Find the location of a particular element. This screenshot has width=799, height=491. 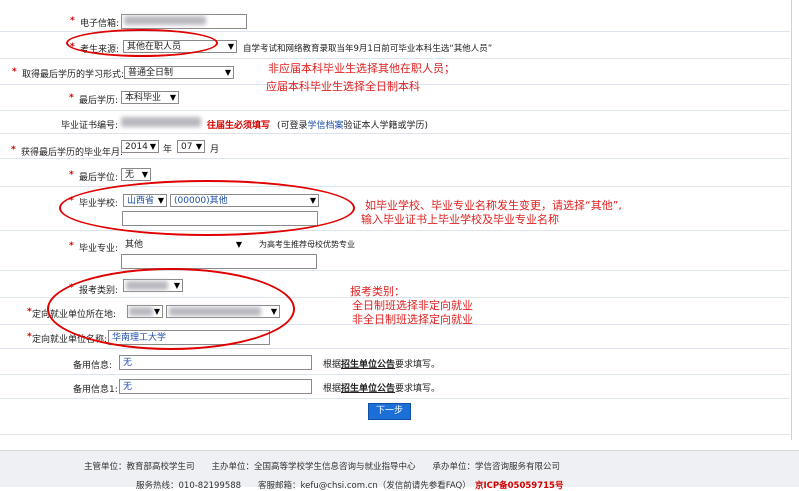

year-unit: 年 is located at coordinates (168, 150).